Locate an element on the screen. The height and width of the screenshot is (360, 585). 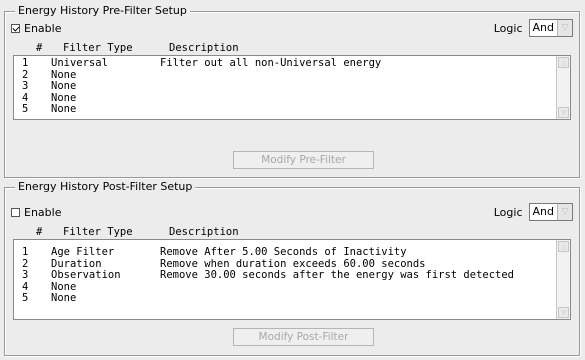
post-filter-col-type: Filter Type is located at coordinates (98, 232).